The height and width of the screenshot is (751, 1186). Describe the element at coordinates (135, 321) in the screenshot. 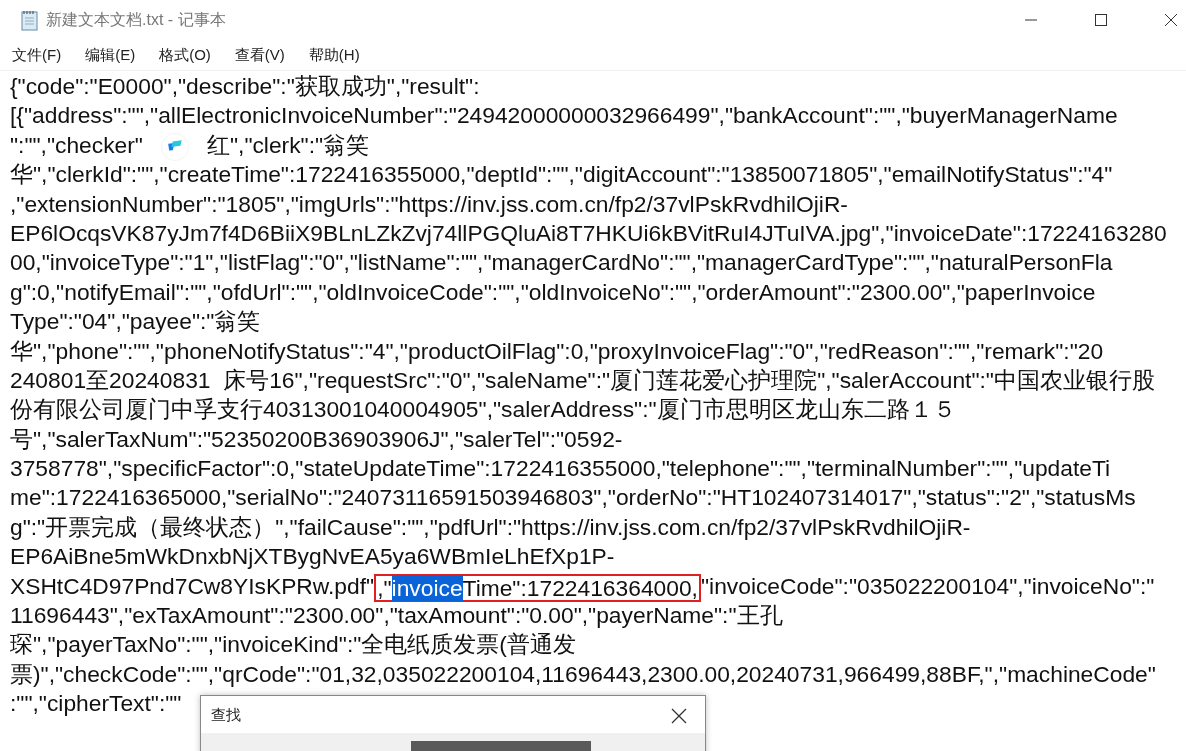

I see `text-line: Type":"04","payee":"翁笑` at that location.